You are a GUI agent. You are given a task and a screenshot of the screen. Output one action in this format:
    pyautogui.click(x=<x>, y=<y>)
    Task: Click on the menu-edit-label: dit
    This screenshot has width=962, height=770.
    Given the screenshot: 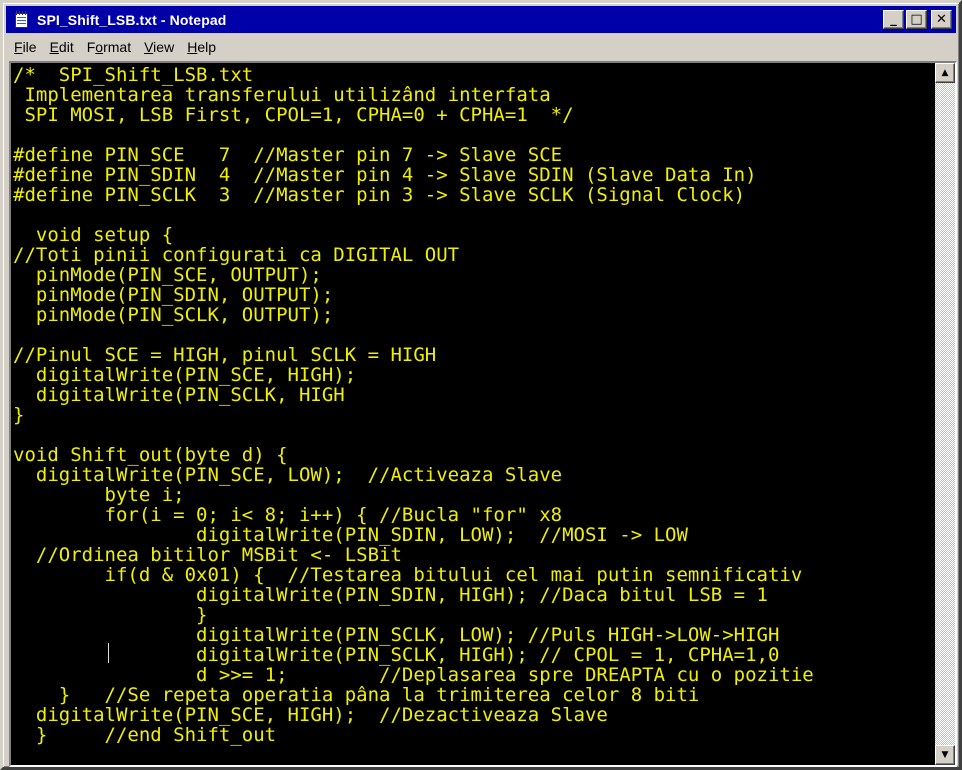 What is the action you would take?
    pyautogui.click(x=66, y=47)
    